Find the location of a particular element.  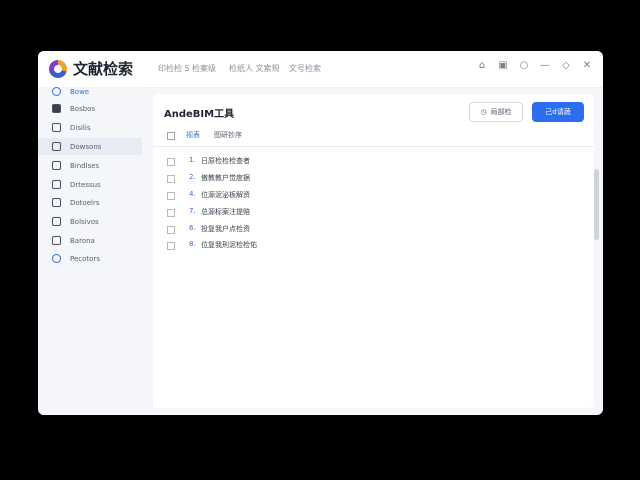

close-icon: ✕ is located at coordinates (587, 66).